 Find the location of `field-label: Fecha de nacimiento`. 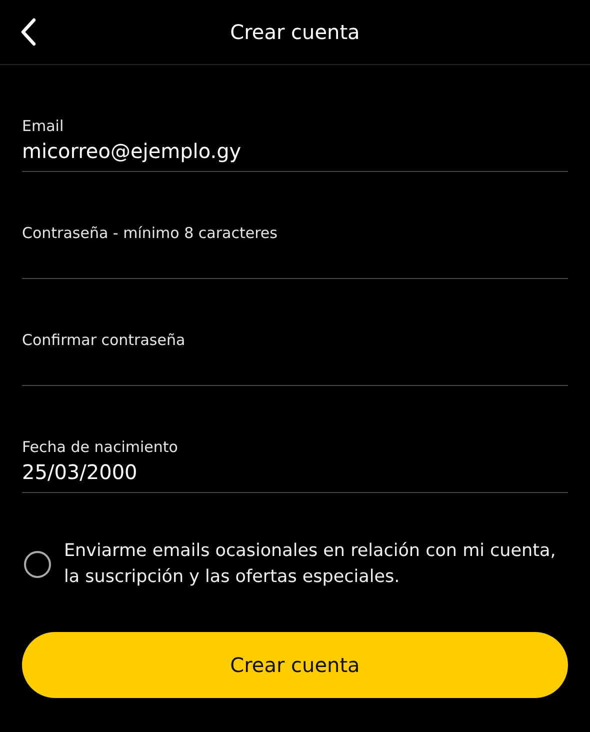

field-label: Fecha de nacimiento is located at coordinates (100, 447).